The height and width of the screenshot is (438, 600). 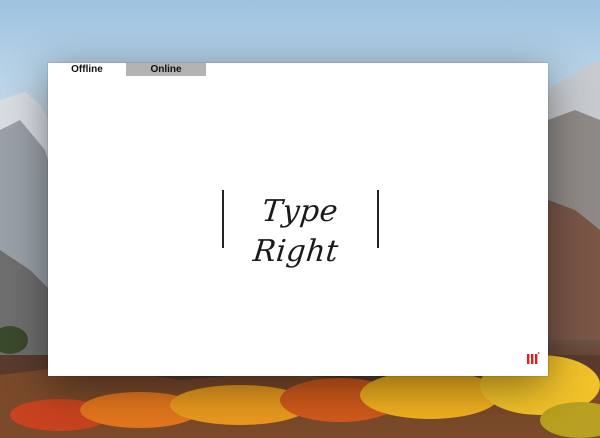 What do you see at coordinates (296, 231) in the screenshot?
I see `logo-text: Type Right` at bounding box center [296, 231].